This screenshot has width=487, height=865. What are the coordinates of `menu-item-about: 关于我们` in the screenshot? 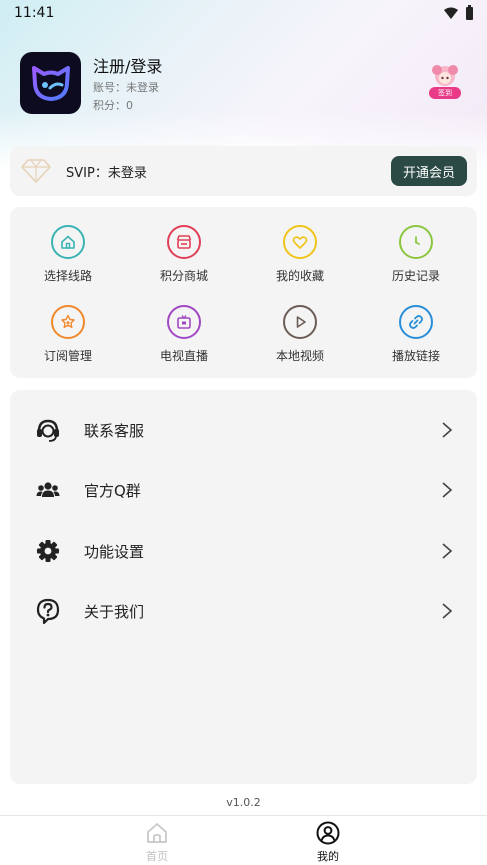 It's located at (243, 611).